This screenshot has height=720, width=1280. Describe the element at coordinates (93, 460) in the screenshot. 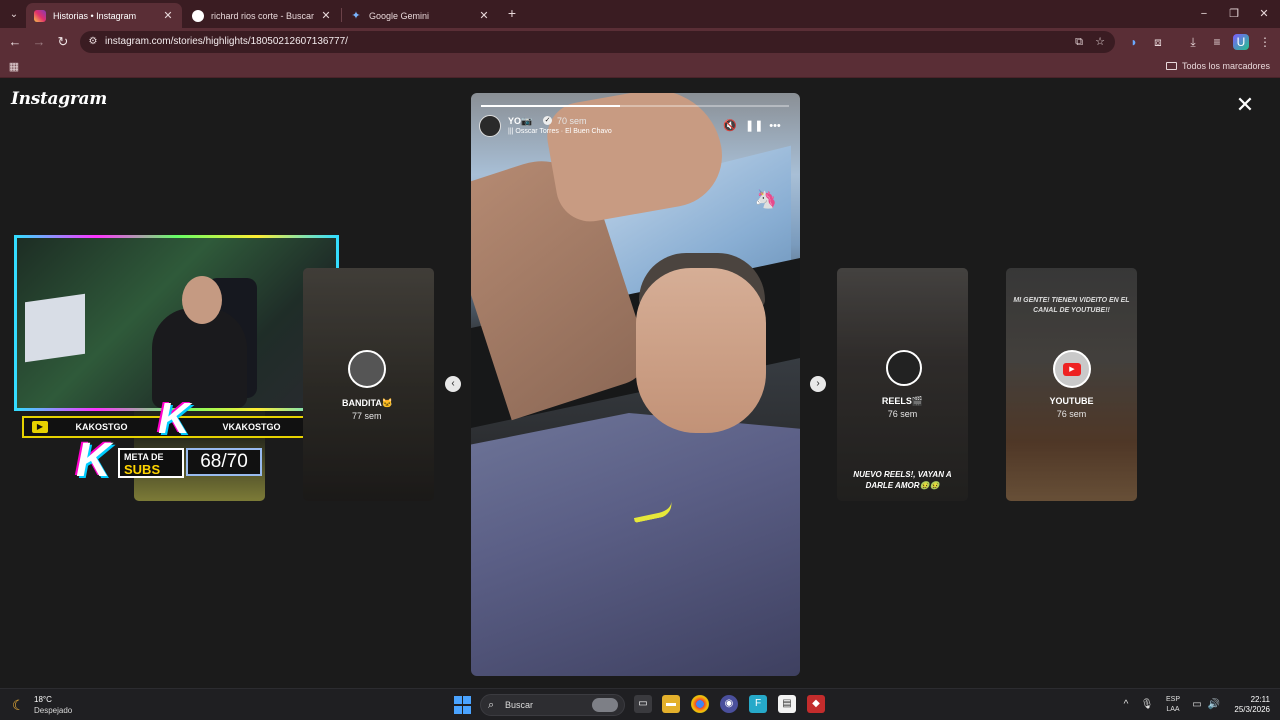

I see `k-logo-large: K` at that location.